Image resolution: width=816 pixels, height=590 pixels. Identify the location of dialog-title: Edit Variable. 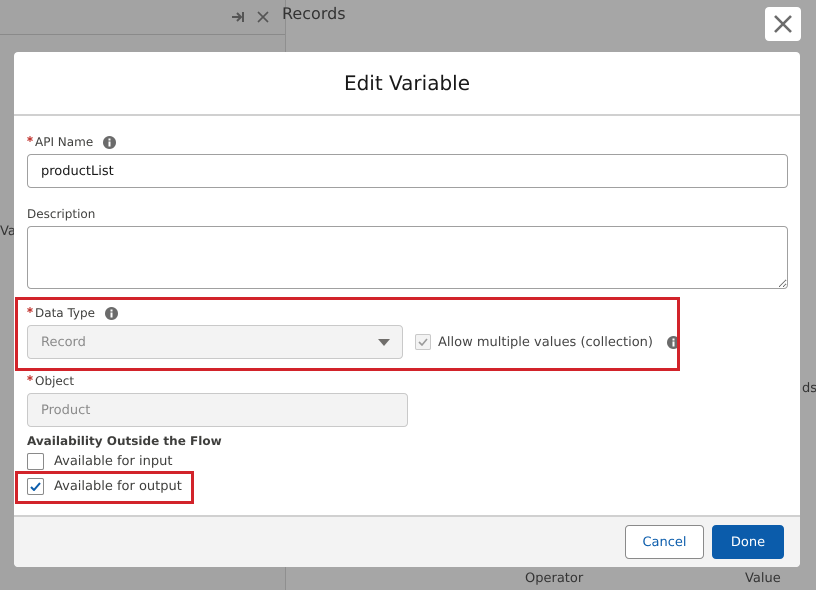
(407, 83).